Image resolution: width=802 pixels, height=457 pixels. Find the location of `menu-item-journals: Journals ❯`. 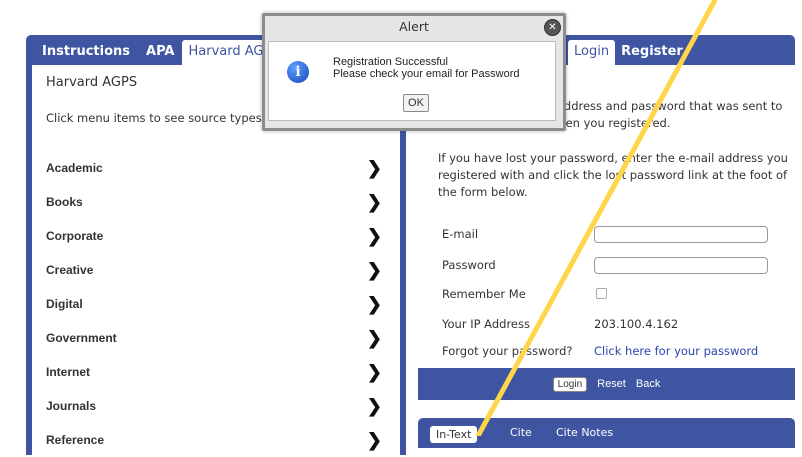

menu-item-journals: Journals ❯ is located at coordinates (216, 406).